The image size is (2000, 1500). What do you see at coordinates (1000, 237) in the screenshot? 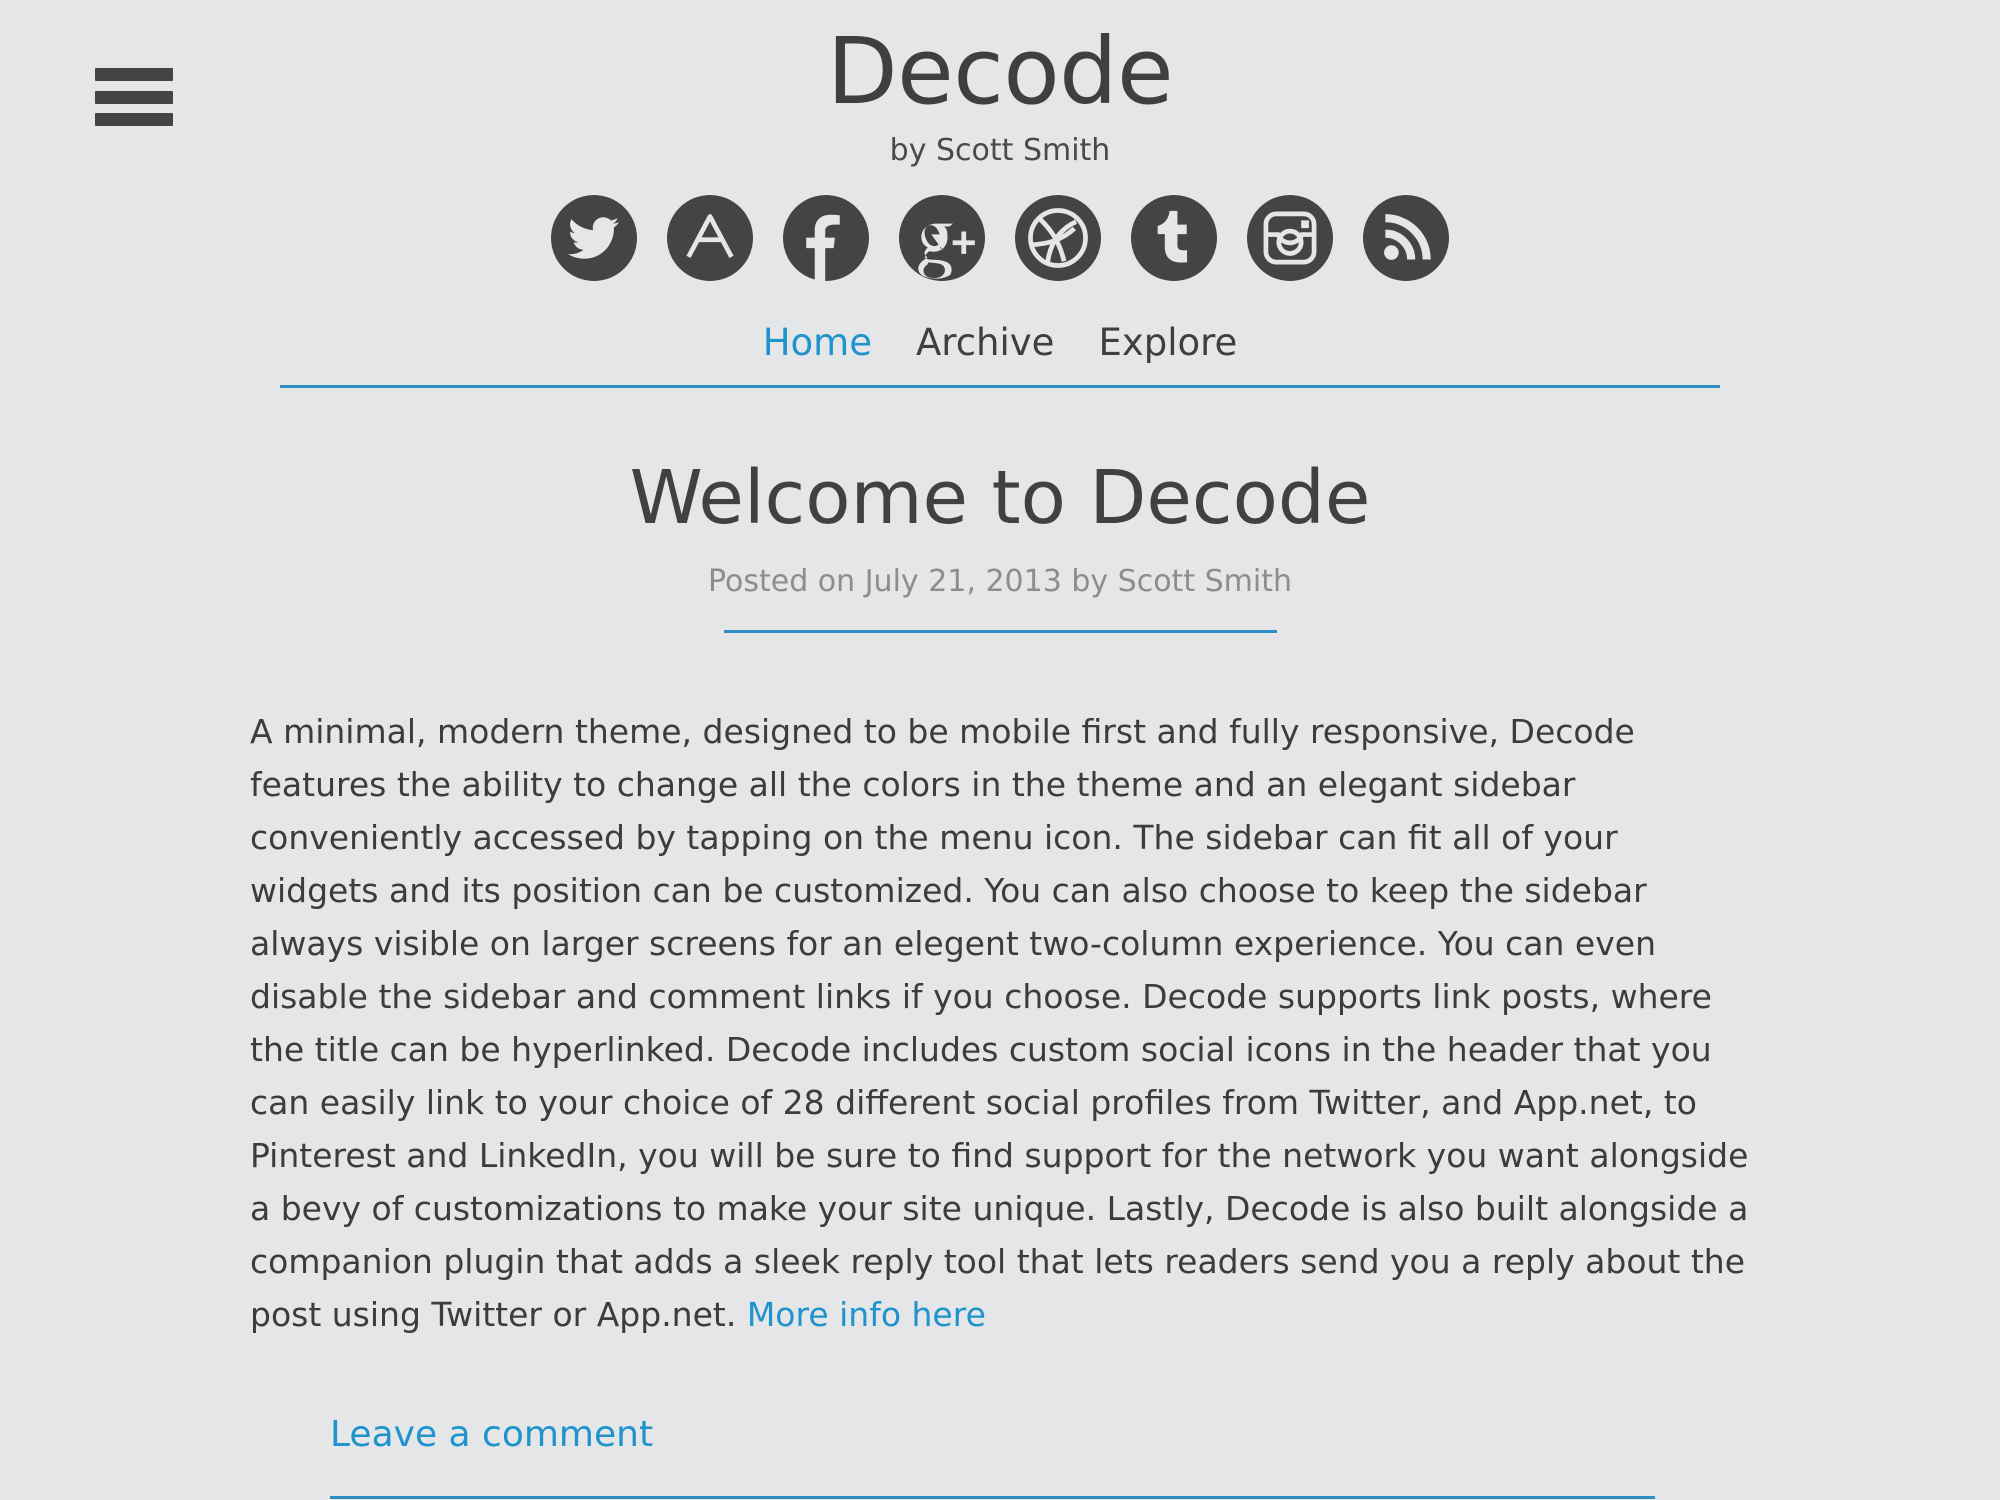
I see `social-icons-list` at bounding box center [1000, 237].